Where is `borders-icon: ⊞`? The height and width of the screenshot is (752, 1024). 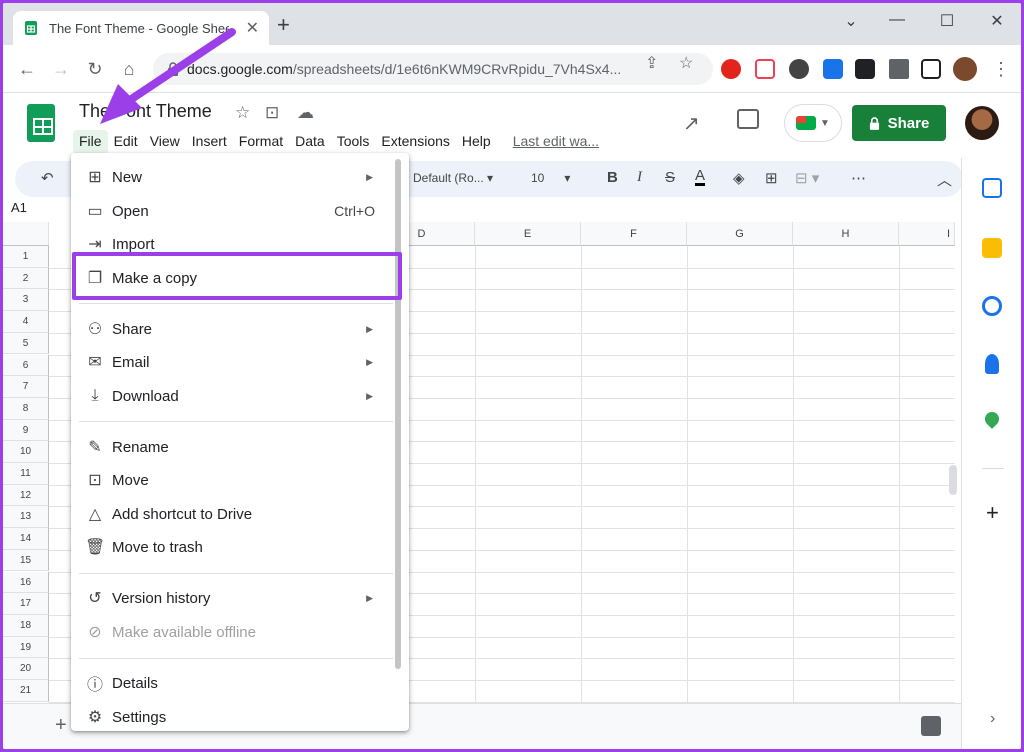 borders-icon: ⊞ is located at coordinates (771, 178).